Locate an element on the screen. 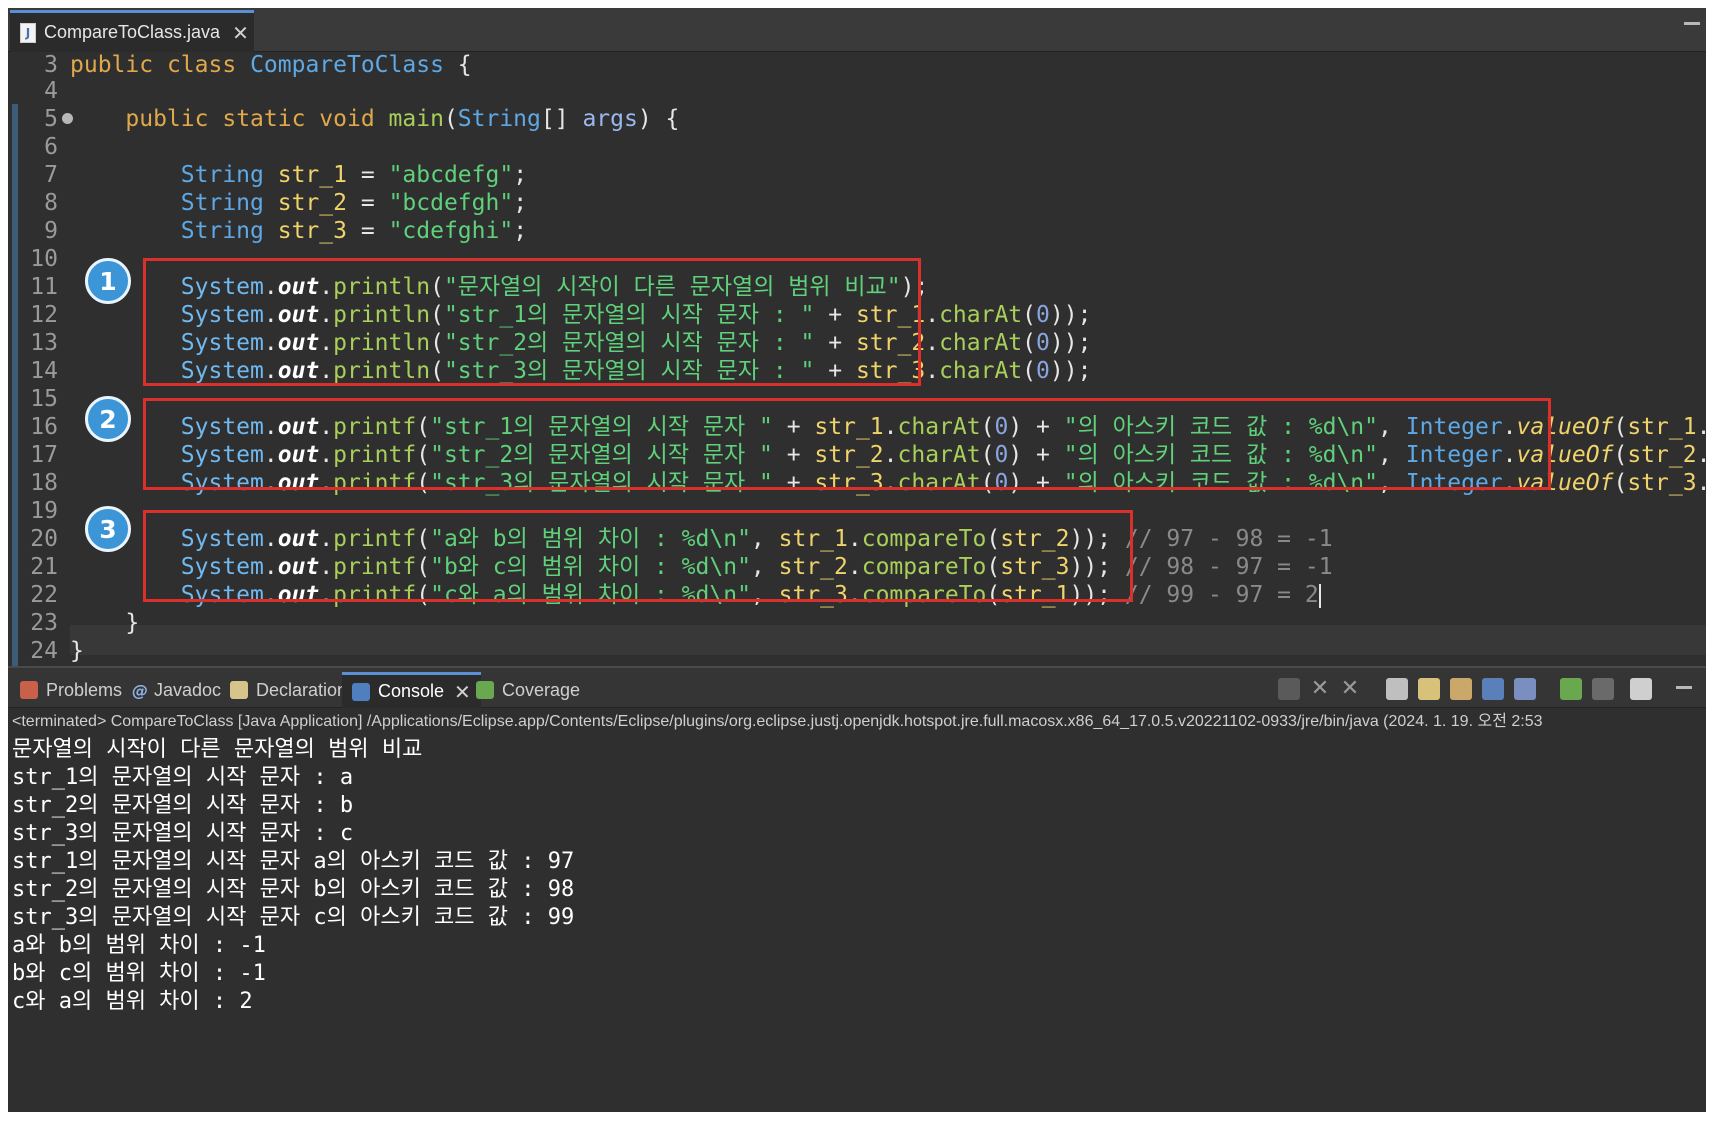  editor-tab-comparetoclass: J CompareToClass.java ✕ is located at coordinates (132, 31).